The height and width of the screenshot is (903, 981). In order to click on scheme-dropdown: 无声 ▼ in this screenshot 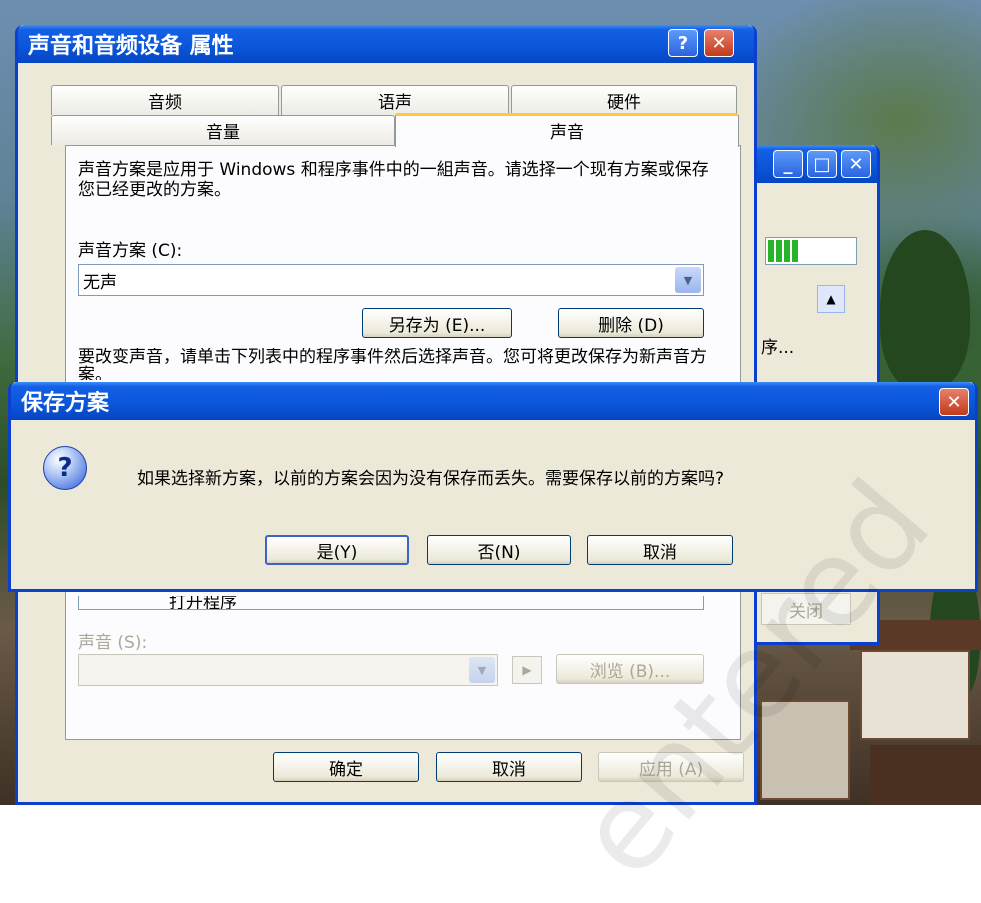, I will do `click(391, 280)`.